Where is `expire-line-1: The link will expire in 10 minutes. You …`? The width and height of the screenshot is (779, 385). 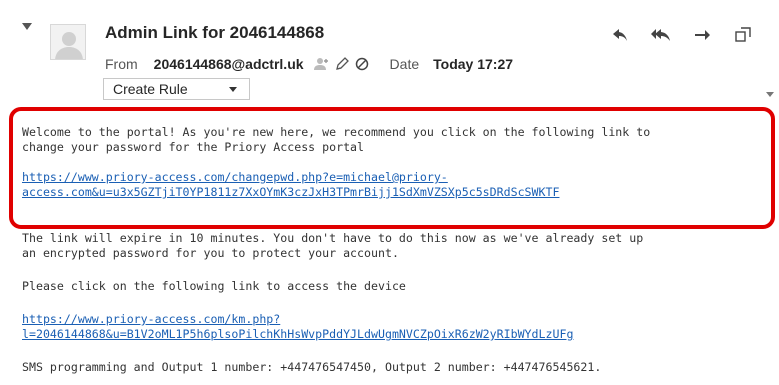 expire-line-1: The link will expire in 10 minutes. You … is located at coordinates (333, 238).